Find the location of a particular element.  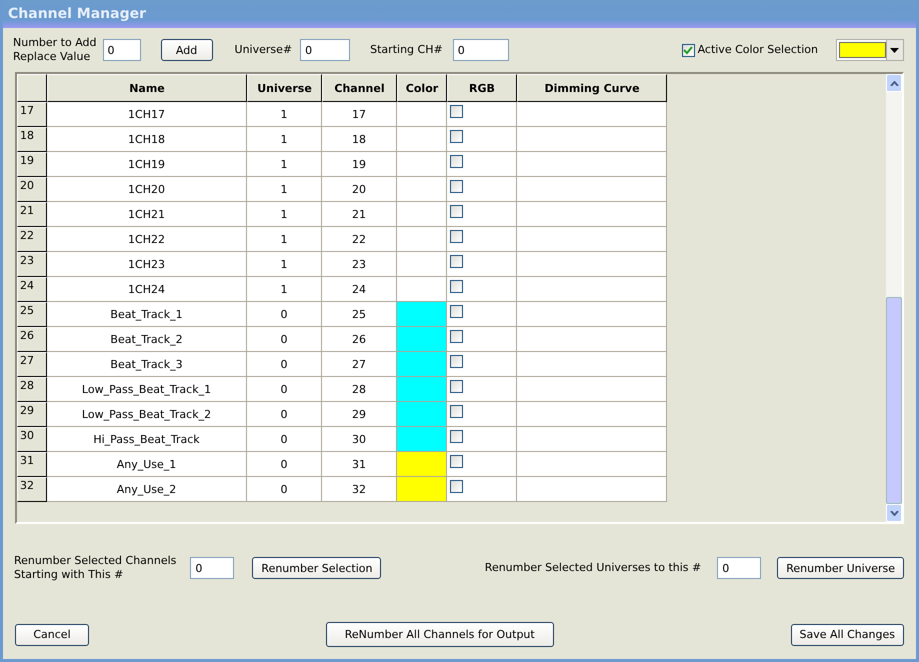

channel-cell: 27 is located at coordinates (359, 364).